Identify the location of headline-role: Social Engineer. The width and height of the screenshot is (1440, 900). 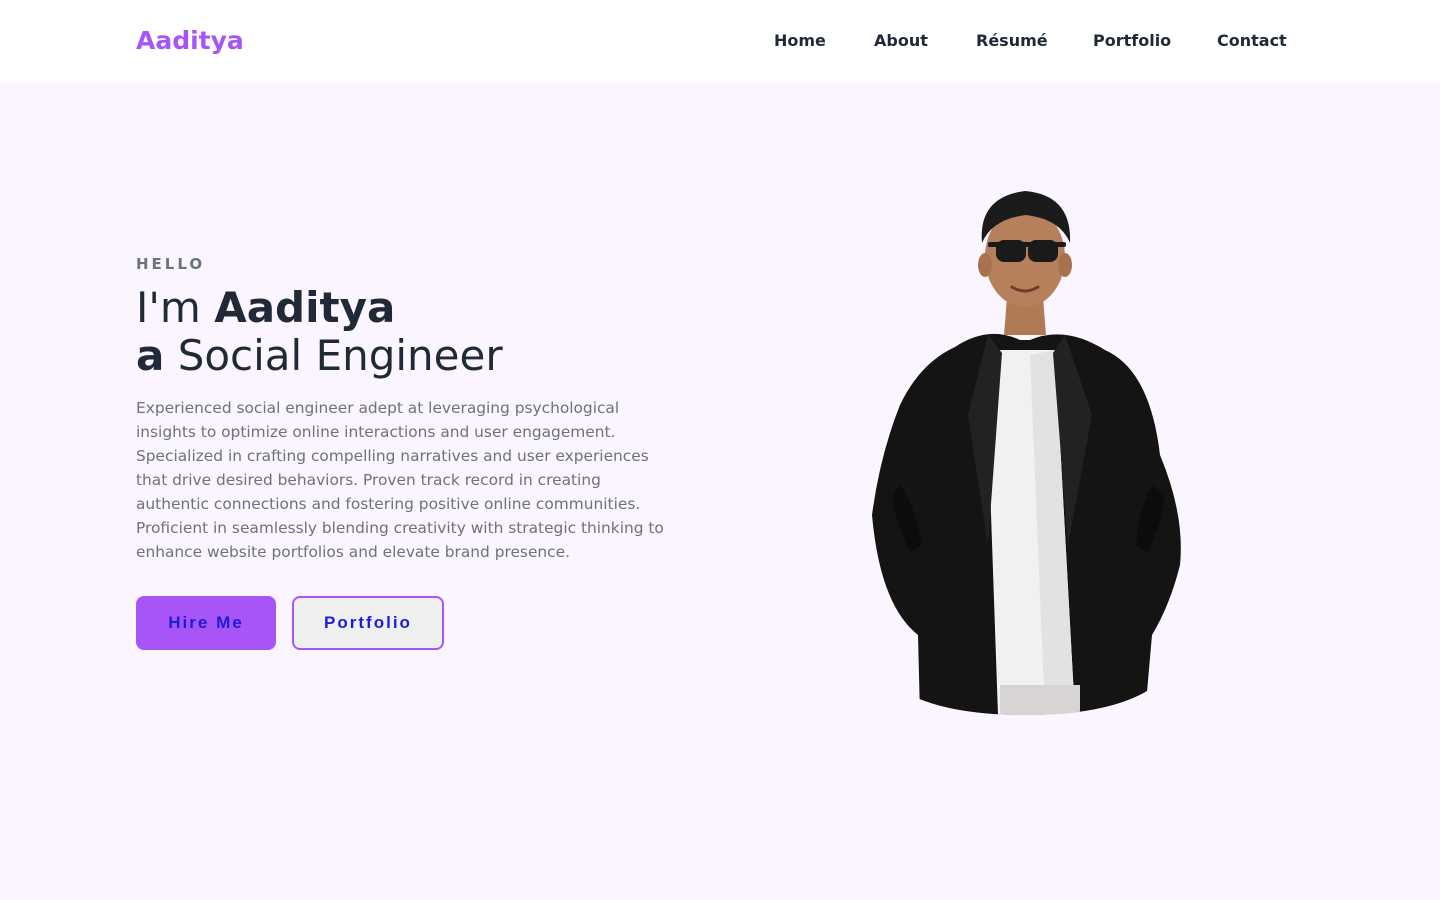
(333, 355).